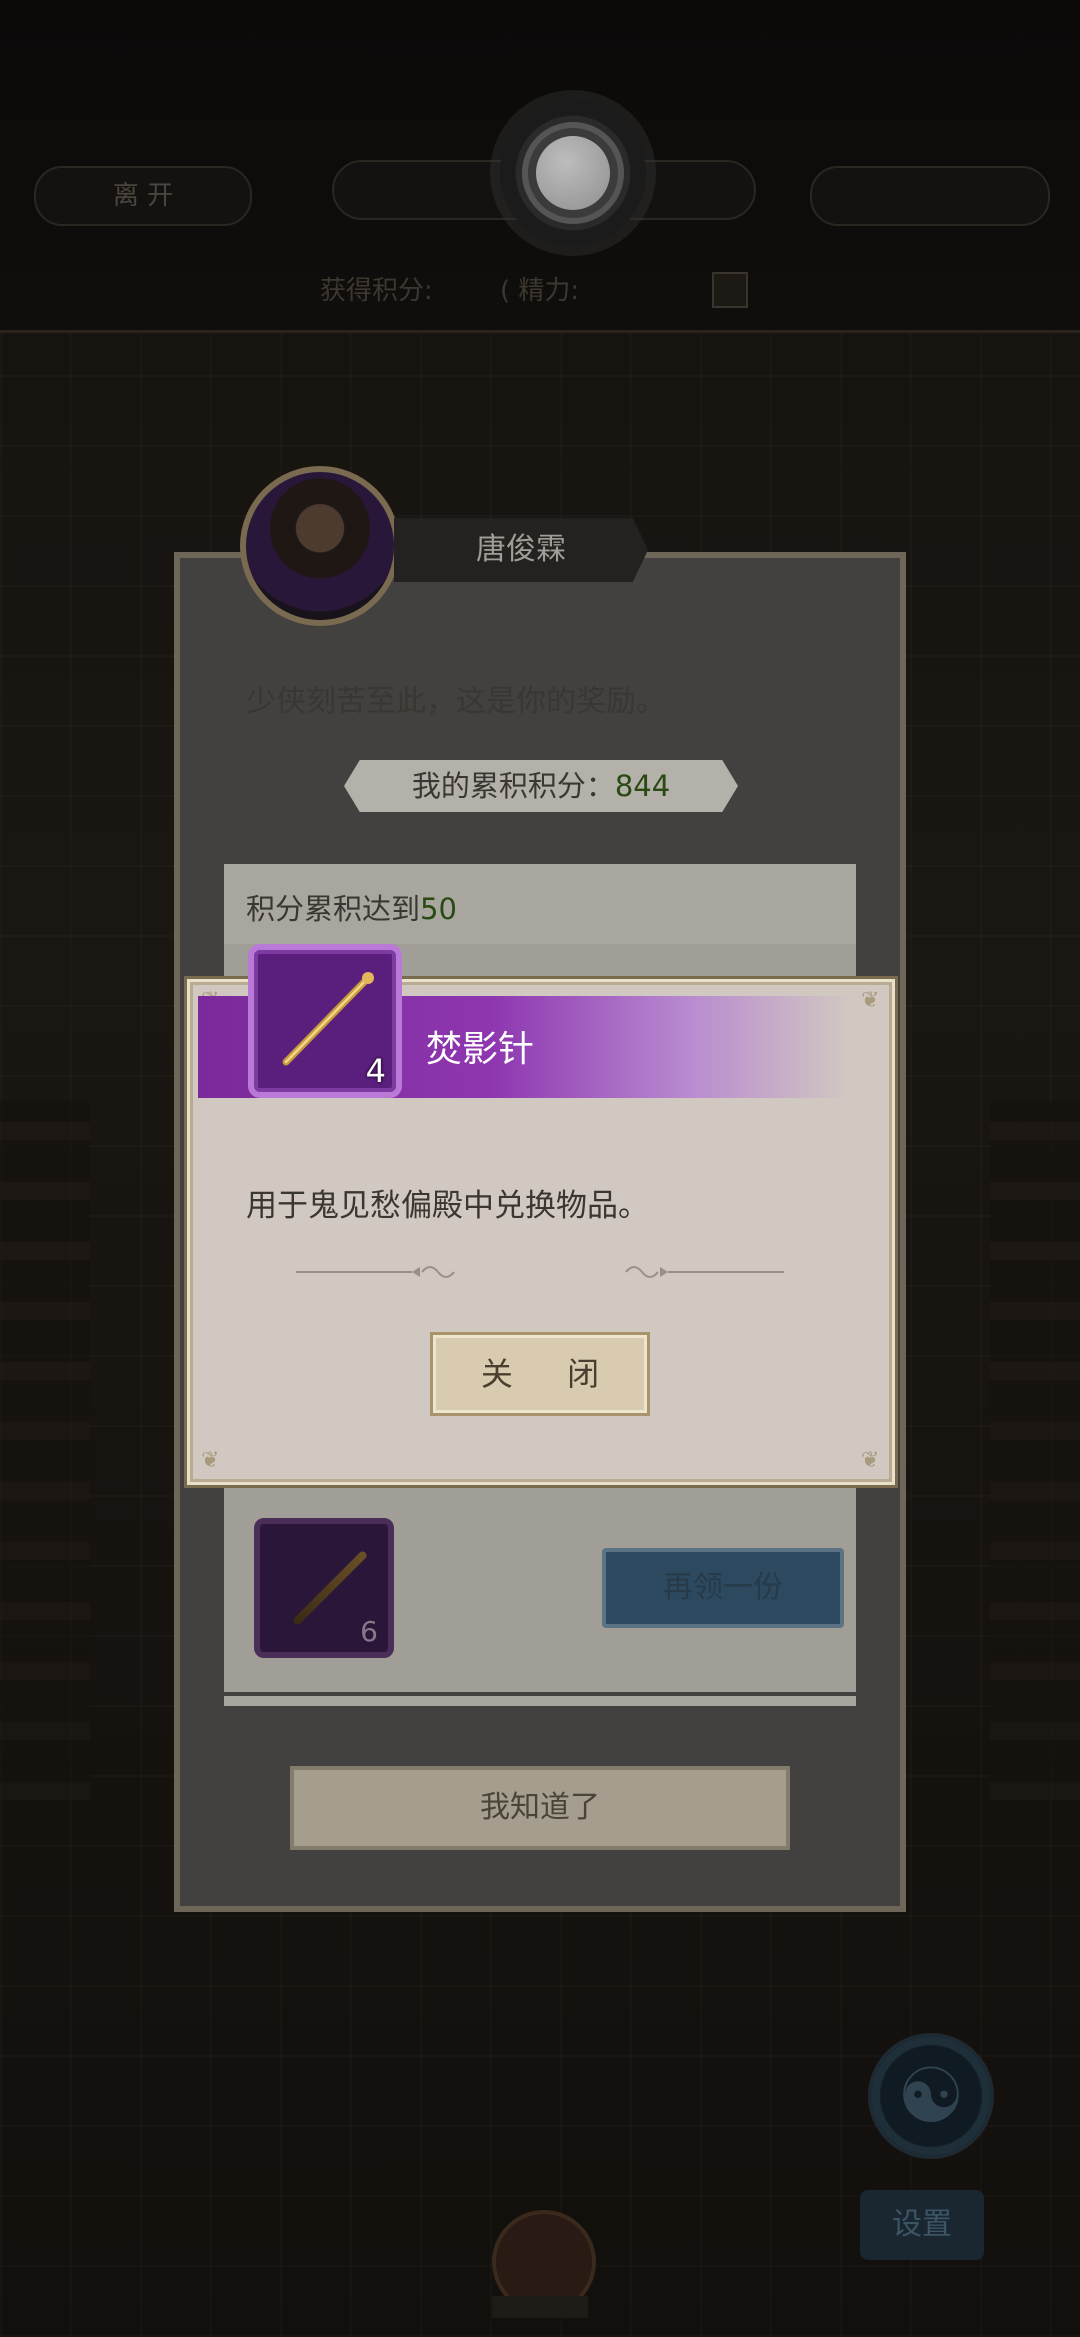 Image resolution: width=1080 pixels, height=2337 pixels. Describe the element at coordinates (723, 1588) in the screenshot. I see `claim-again-button: 再领一份` at that location.